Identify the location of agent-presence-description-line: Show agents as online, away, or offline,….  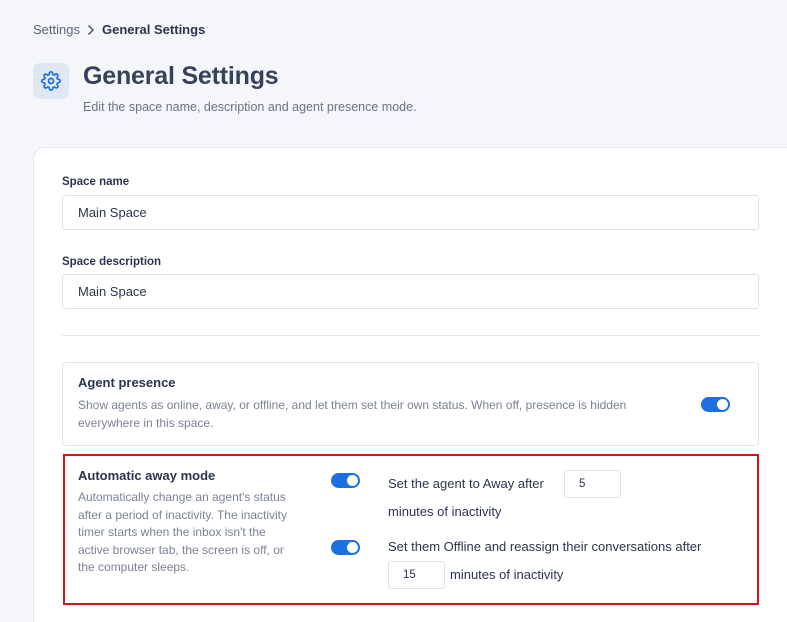
(352, 405).